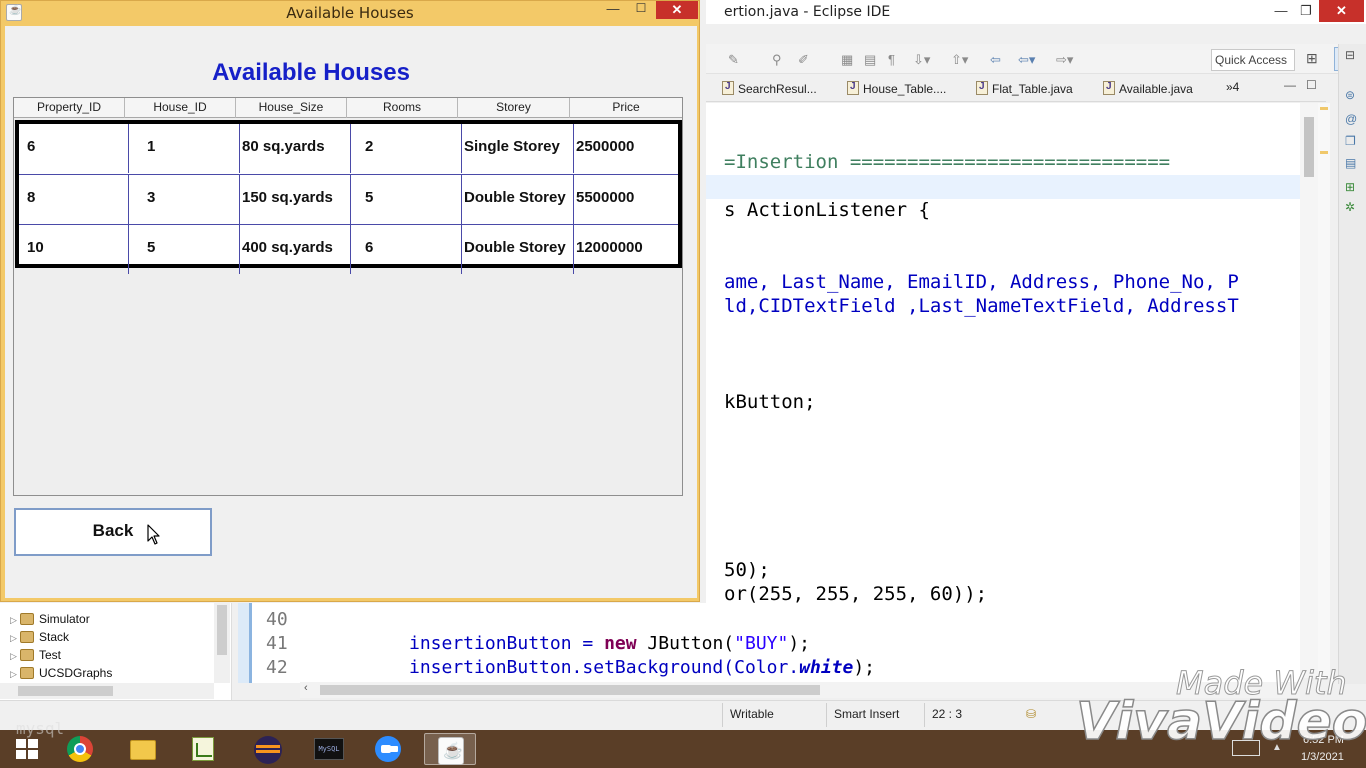 The image size is (1366, 768). Describe the element at coordinates (1350, 141) in the screenshot. I see `javadoc-icon: ❐` at that location.